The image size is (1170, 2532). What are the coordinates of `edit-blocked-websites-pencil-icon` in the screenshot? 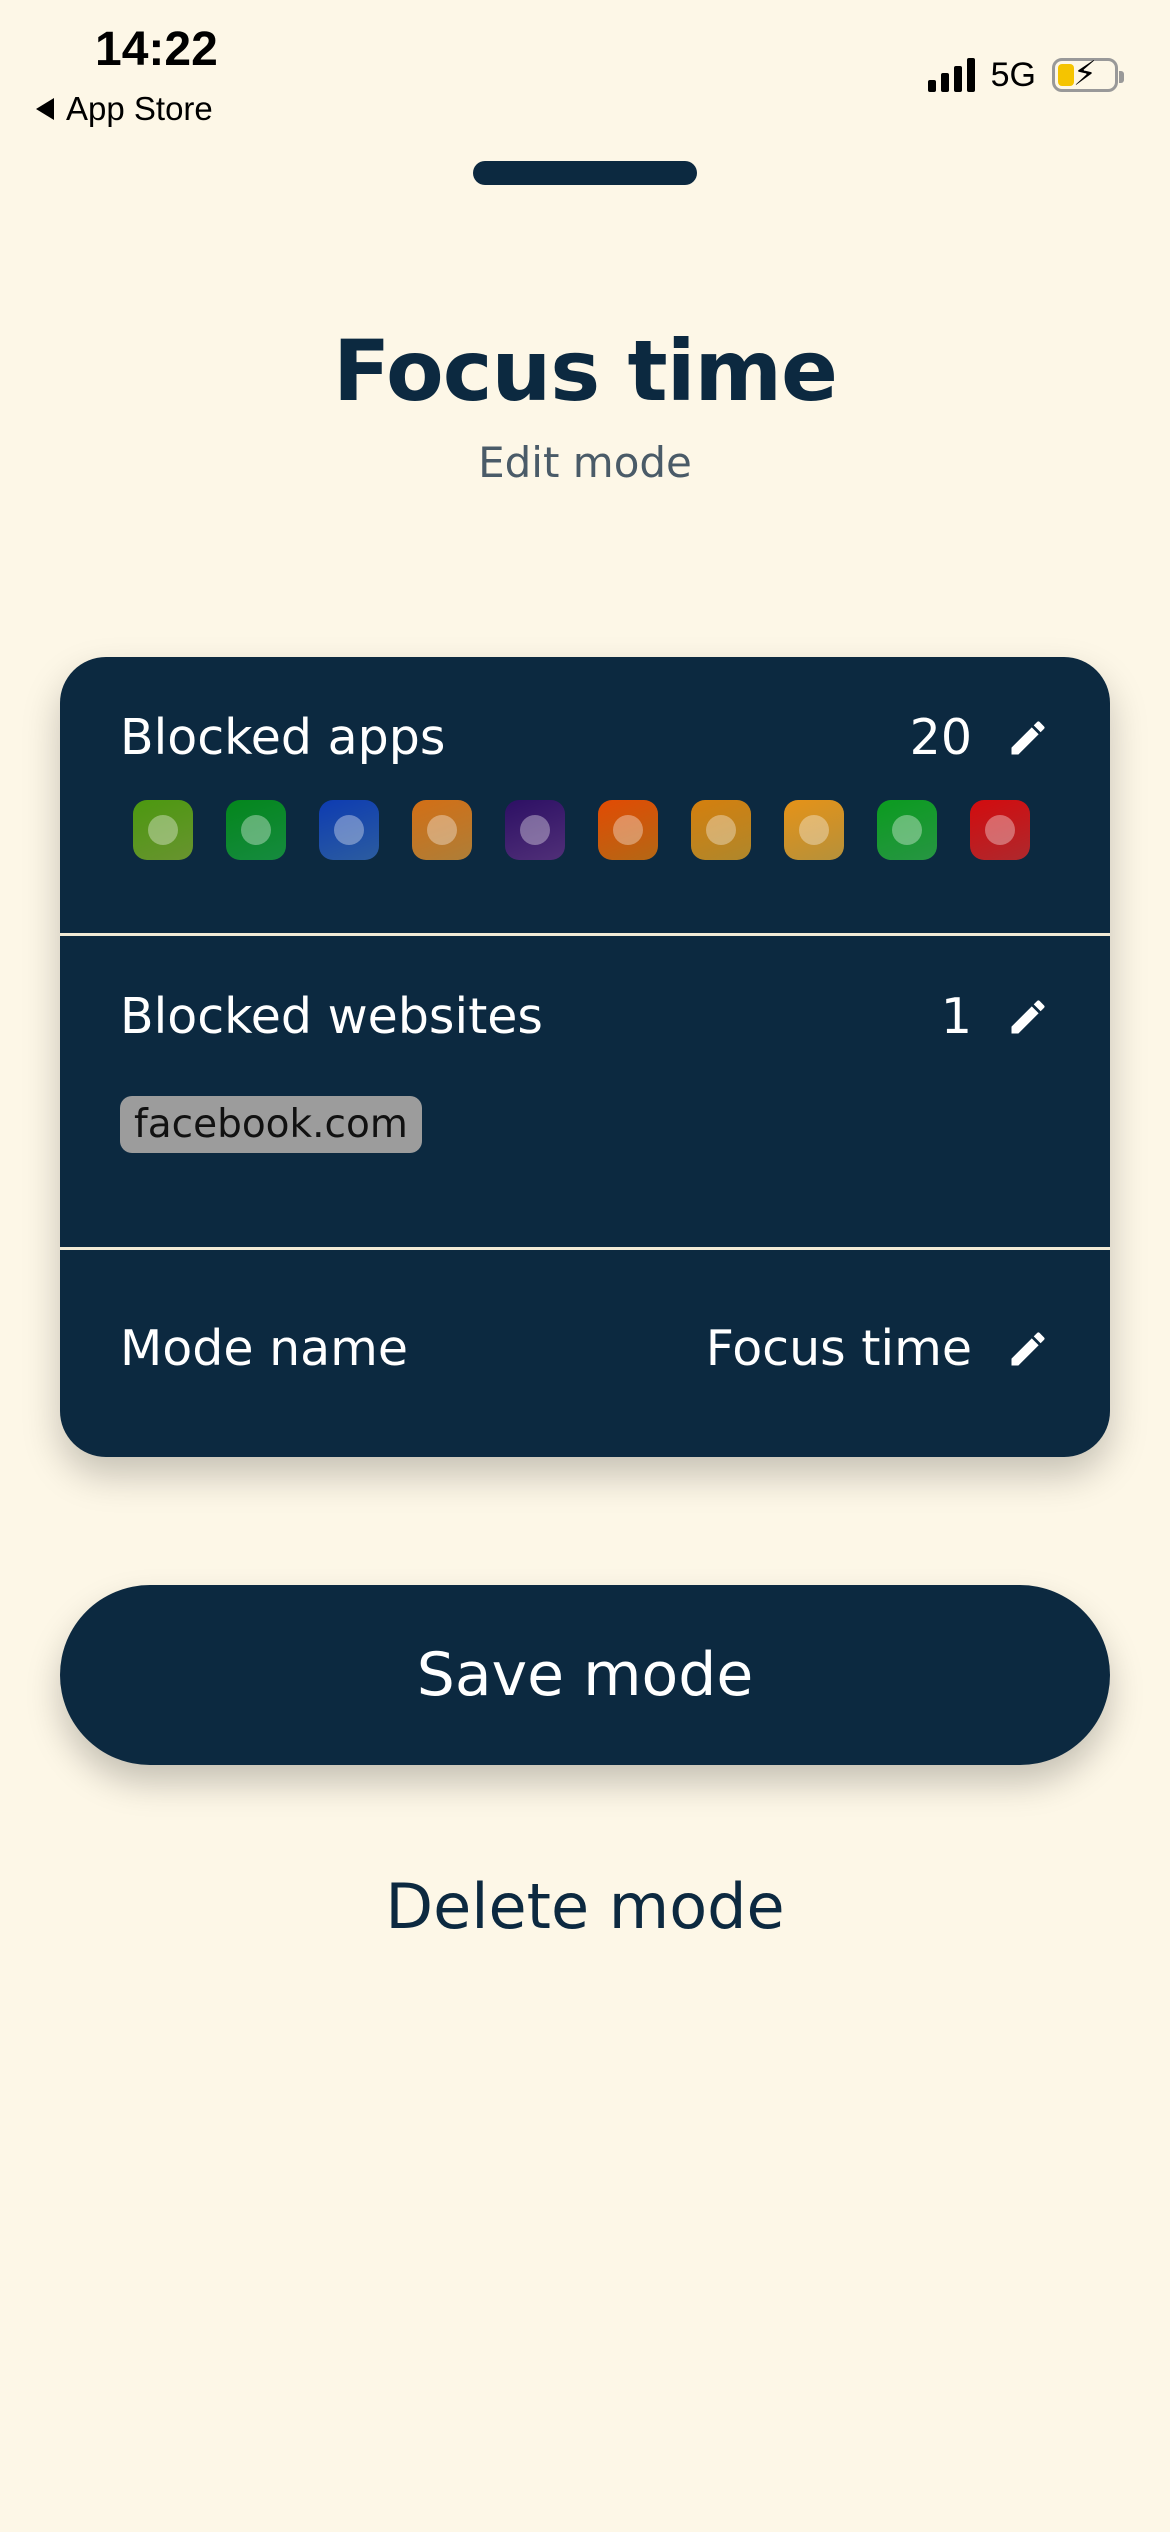 It's located at (1028, 1017).